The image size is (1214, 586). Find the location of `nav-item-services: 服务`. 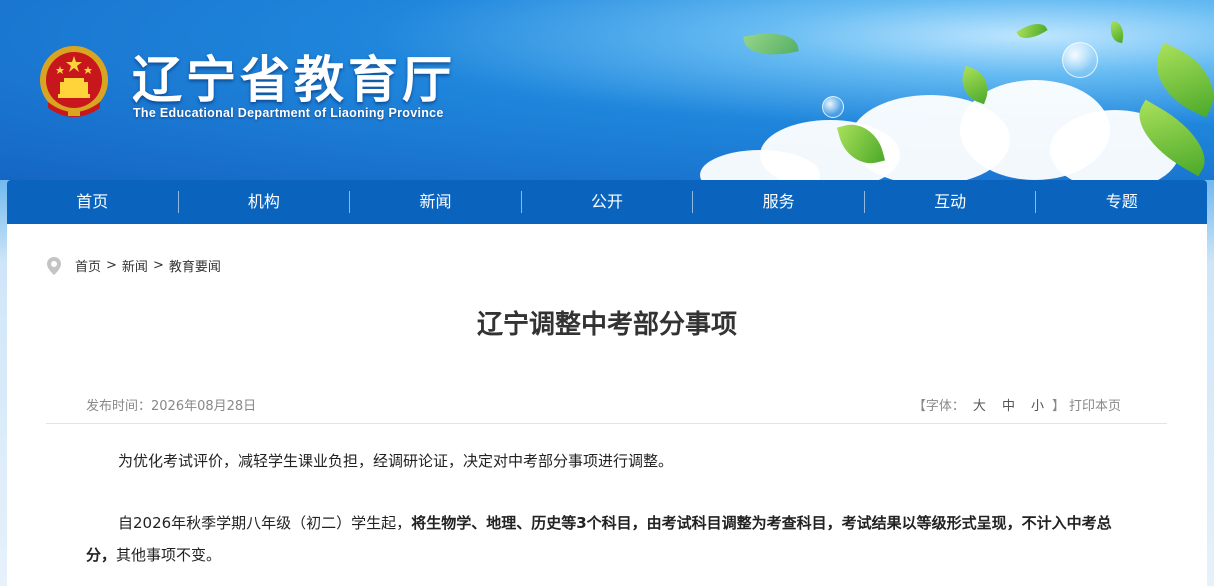

nav-item-services: 服务 is located at coordinates (778, 202).